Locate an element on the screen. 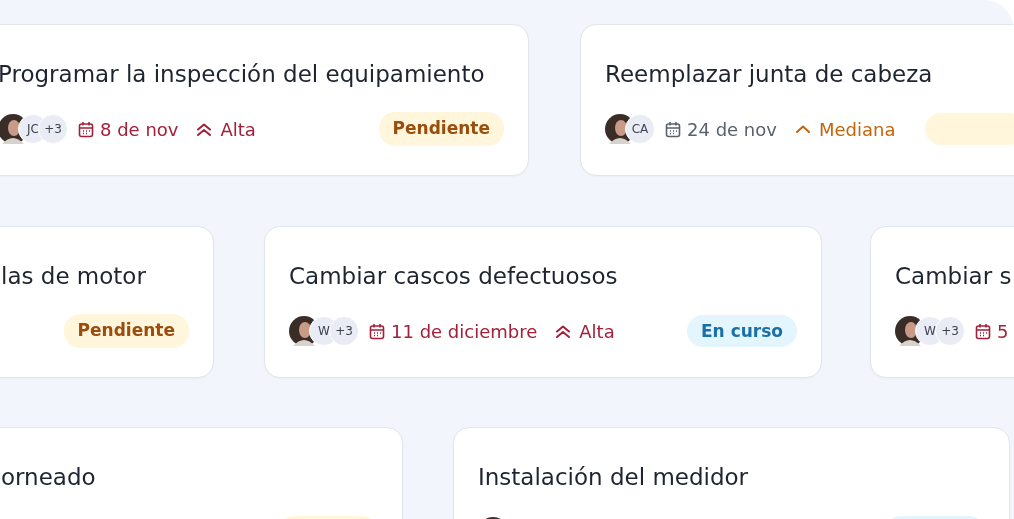 The image size is (1014, 519). task-title: las de motor is located at coordinates (74, 276).